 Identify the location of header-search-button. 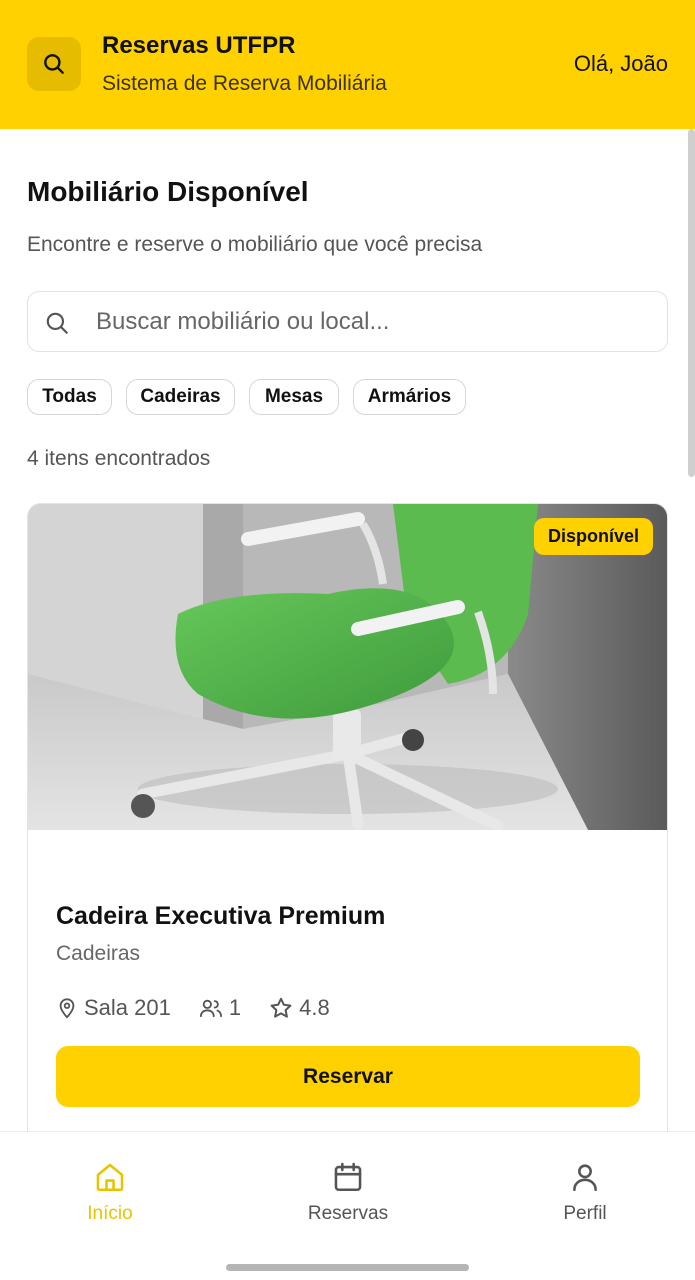
(54, 64).